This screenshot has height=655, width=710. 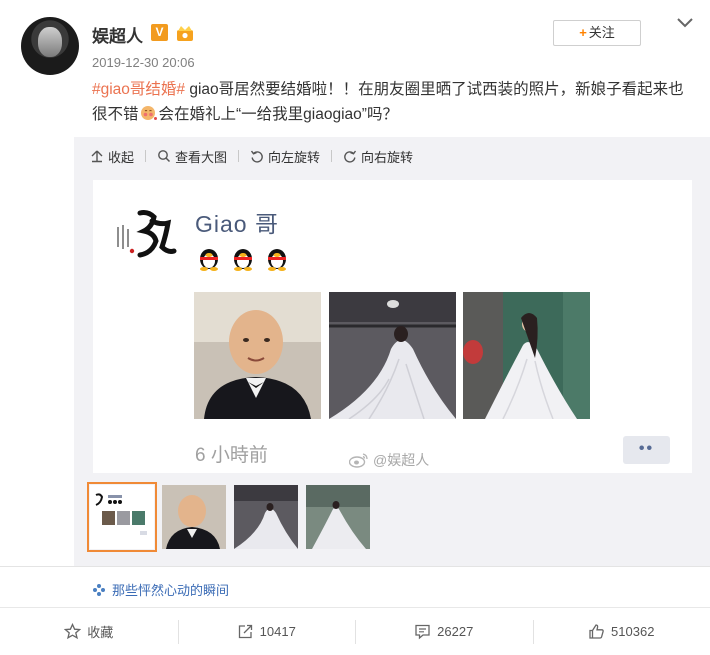 I want to click on view-large-button: 查看大图, so click(x=192, y=156).